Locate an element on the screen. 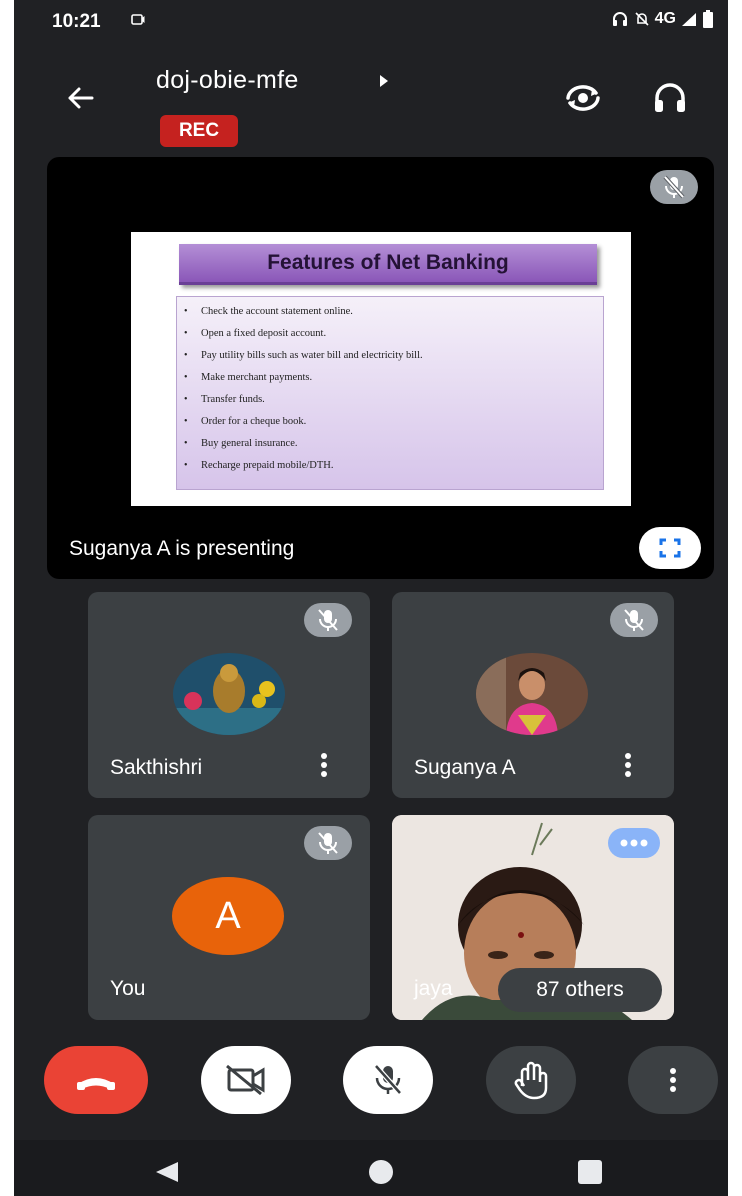 The image size is (742, 1196). status-icons: 4G is located at coordinates (662, 19).